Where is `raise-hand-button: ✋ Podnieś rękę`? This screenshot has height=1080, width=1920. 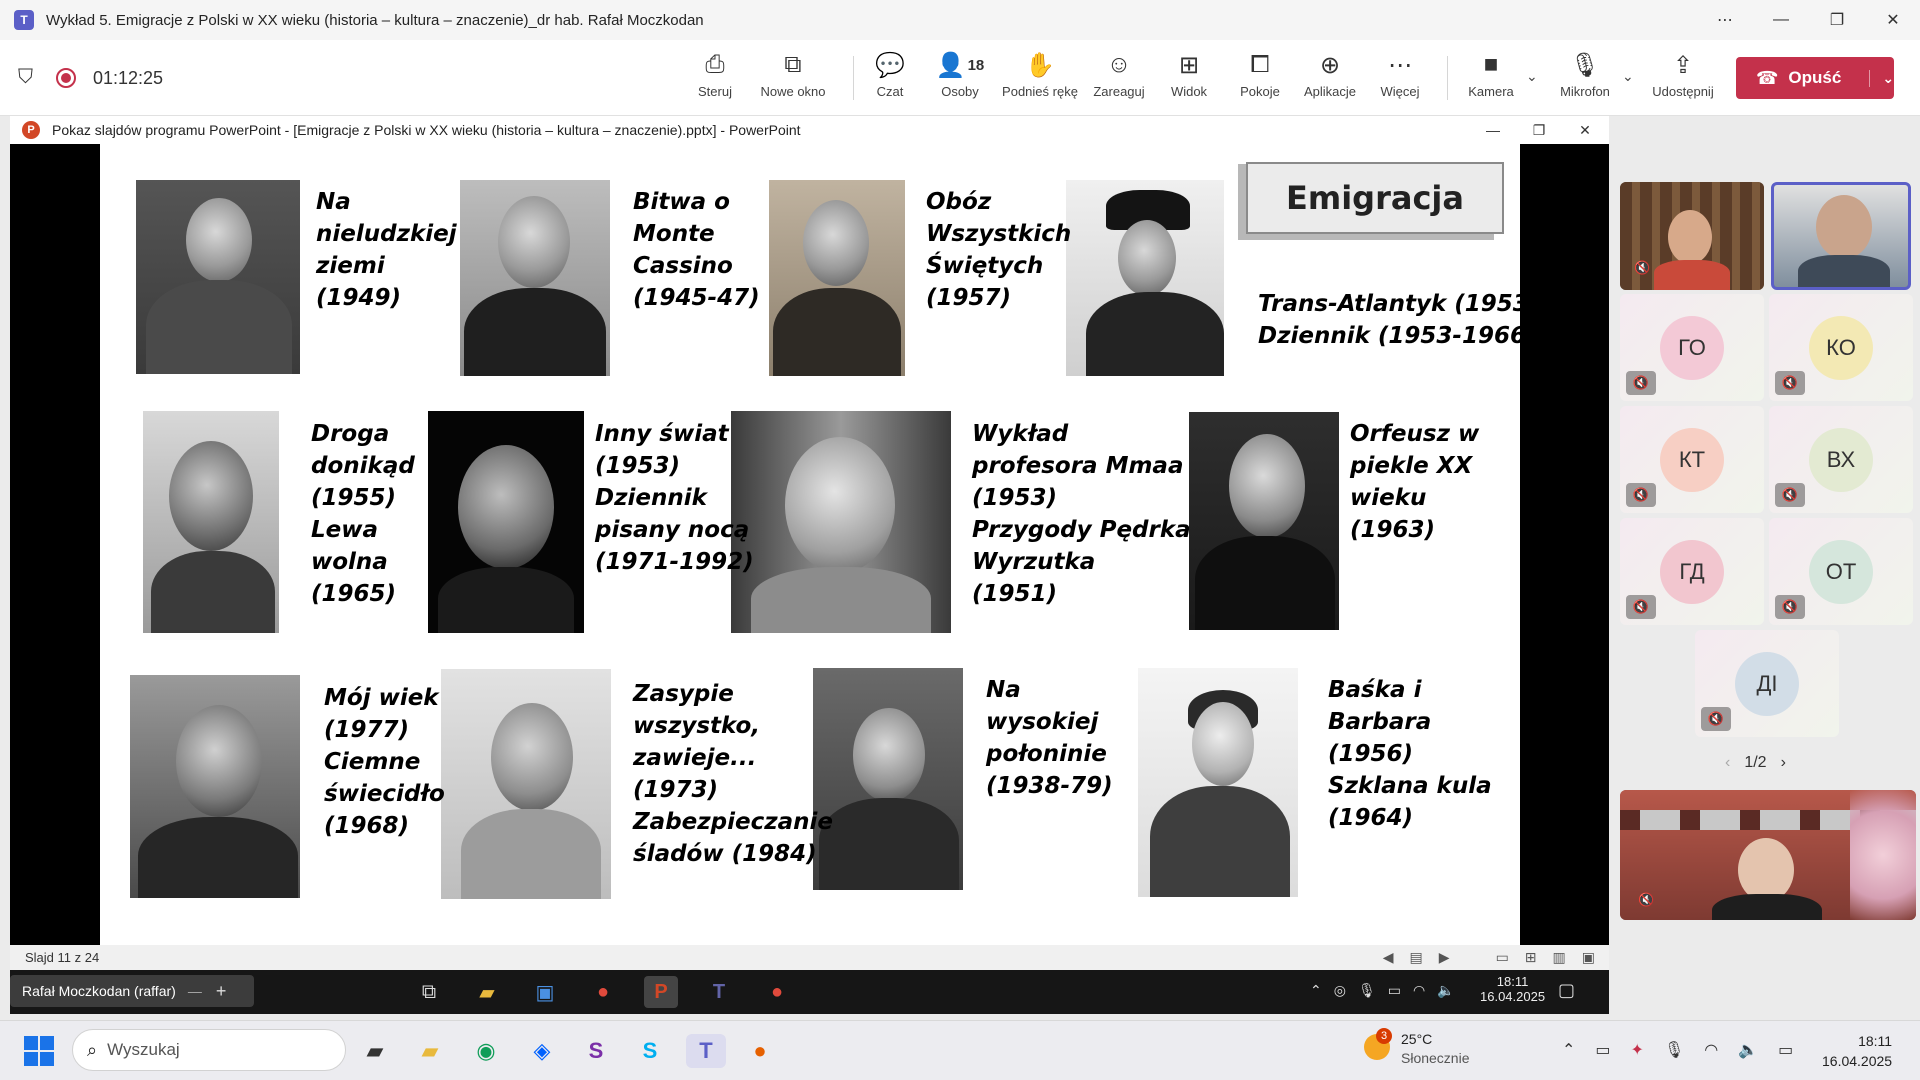 raise-hand-button: ✋ Podnieś rękę is located at coordinates (1040, 80).